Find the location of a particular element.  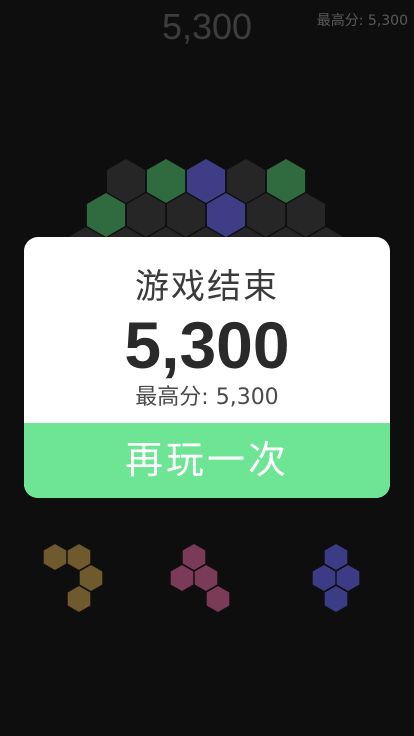

final-score: 5,300 is located at coordinates (207, 345).